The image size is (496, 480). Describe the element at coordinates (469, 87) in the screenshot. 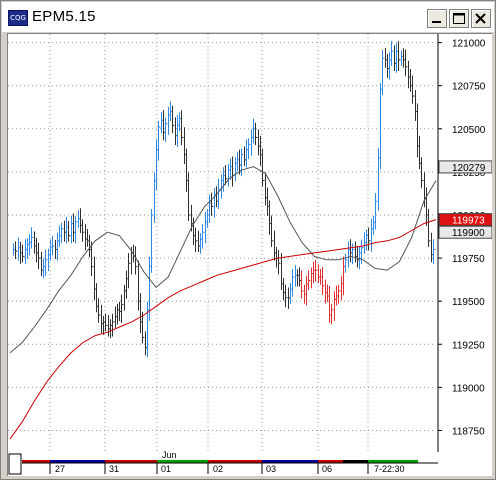

I see `y-tick-label: 120750` at that location.